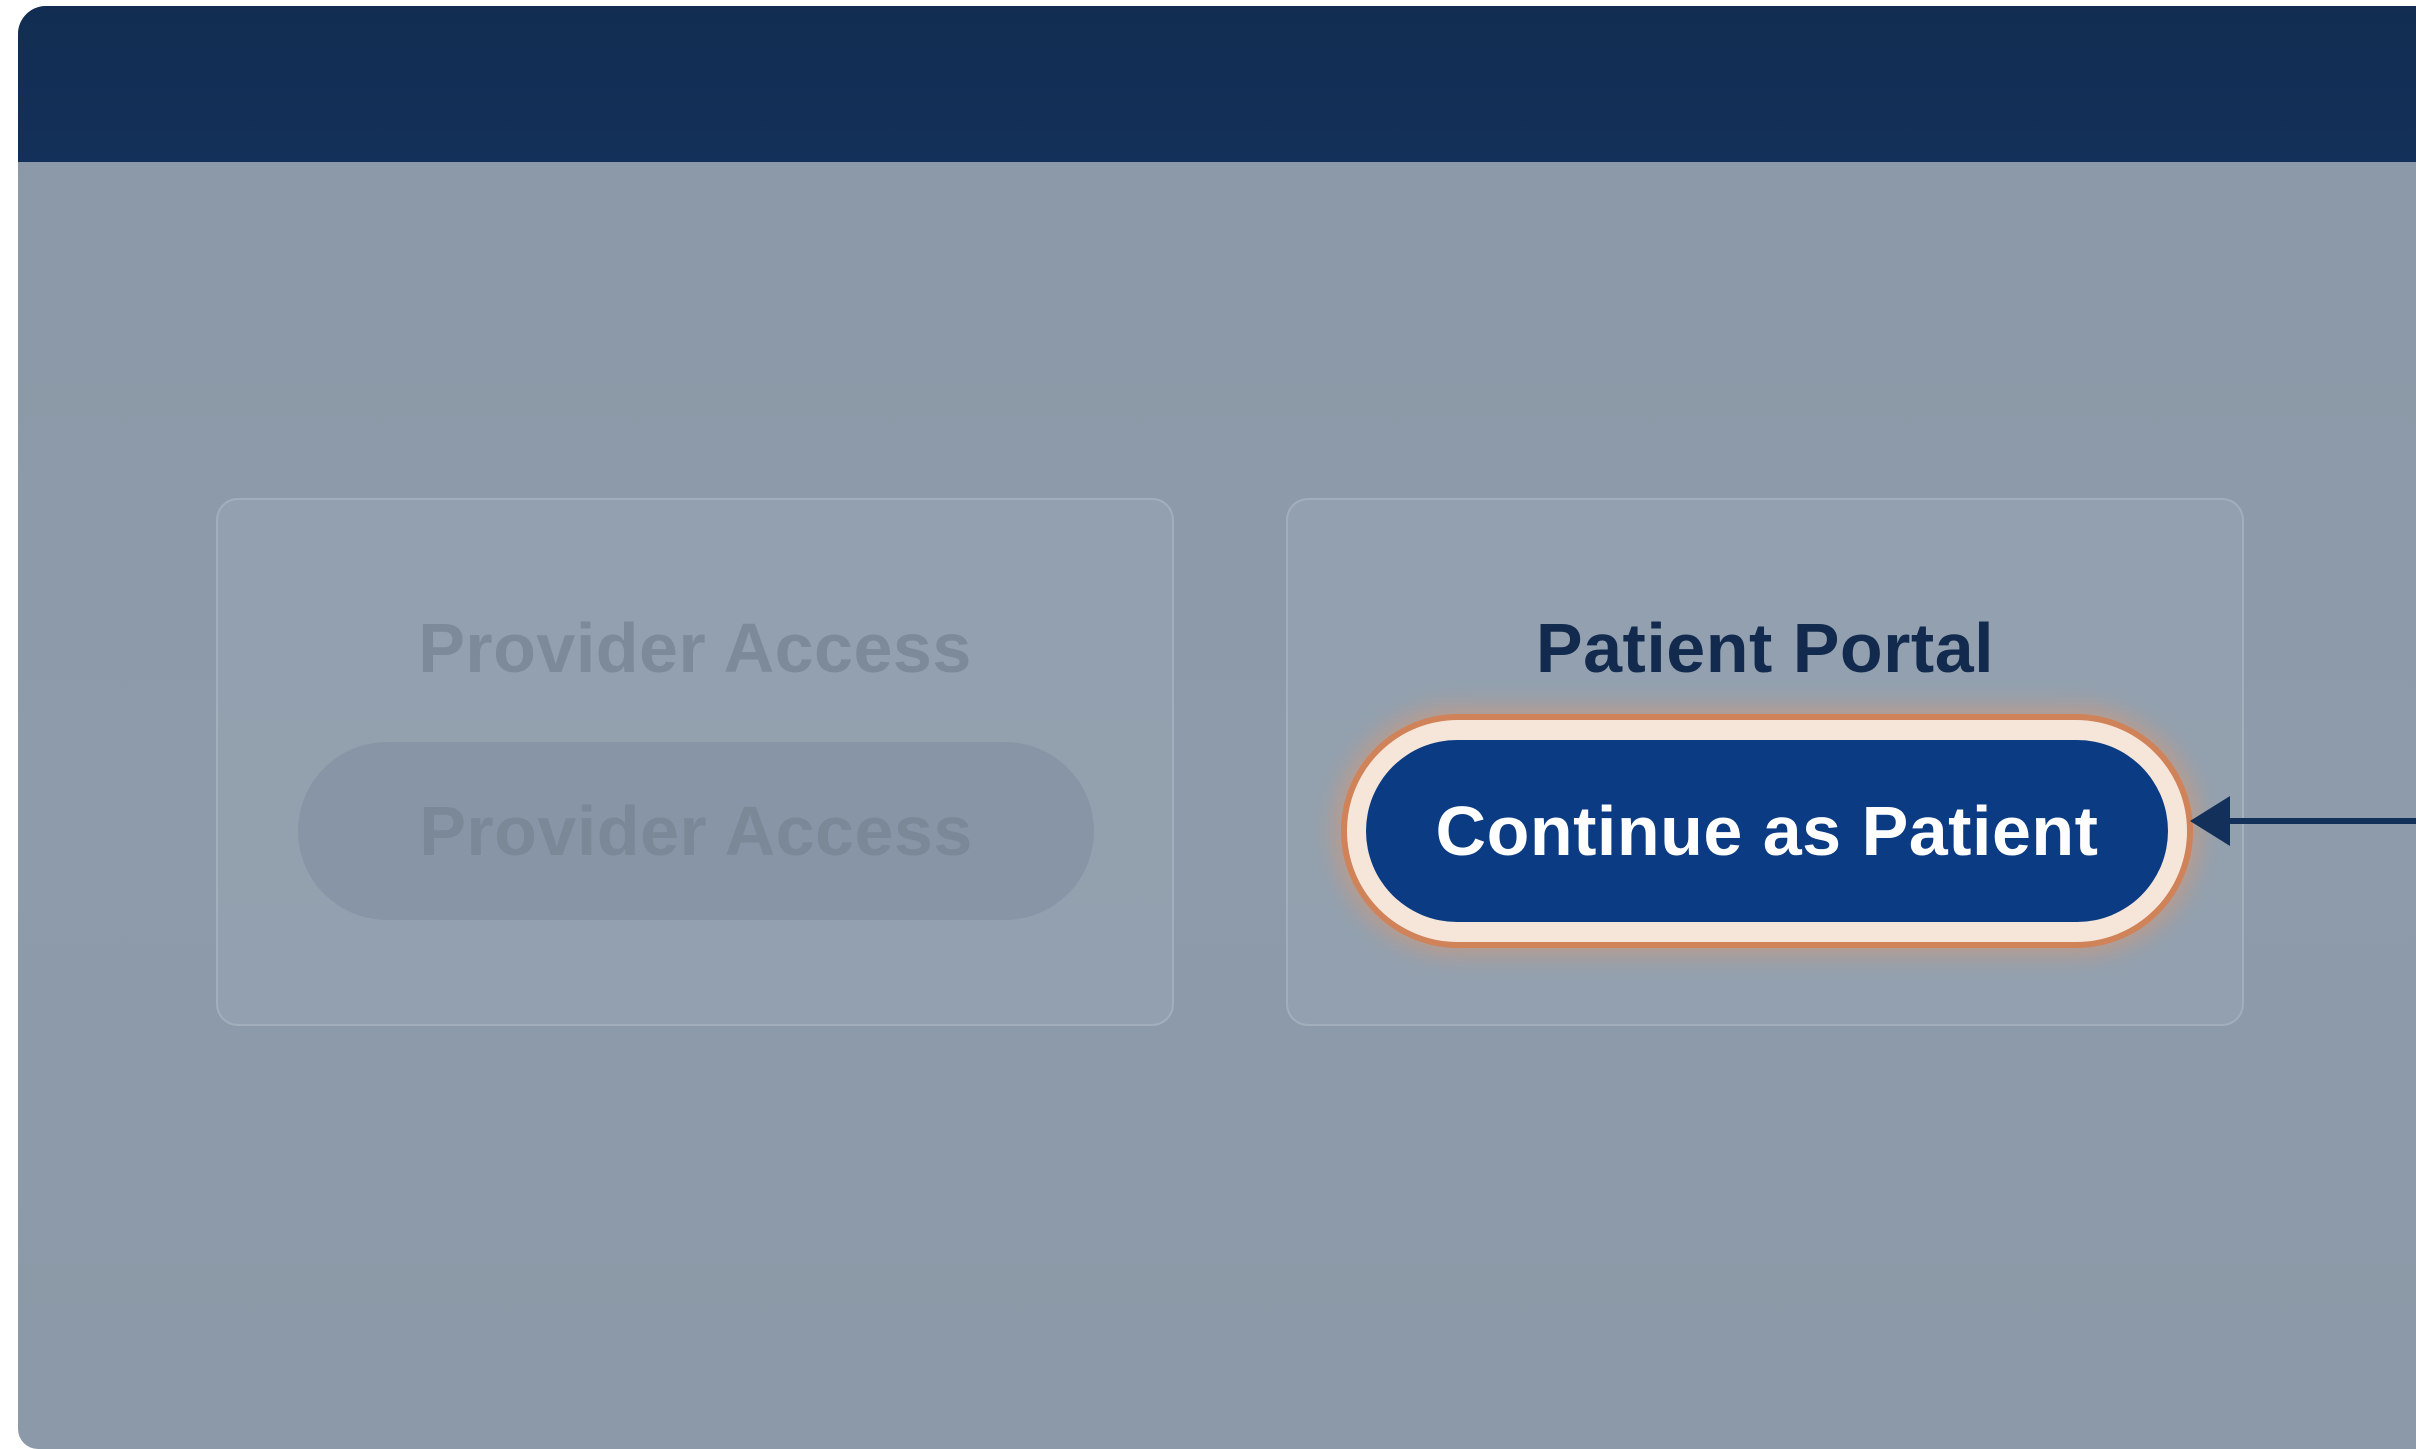 The height and width of the screenshot is (1449, 2416). Describe the element at coordinates (2303, 821) in the screenshot. I see `arrow-left-icon` at that location.